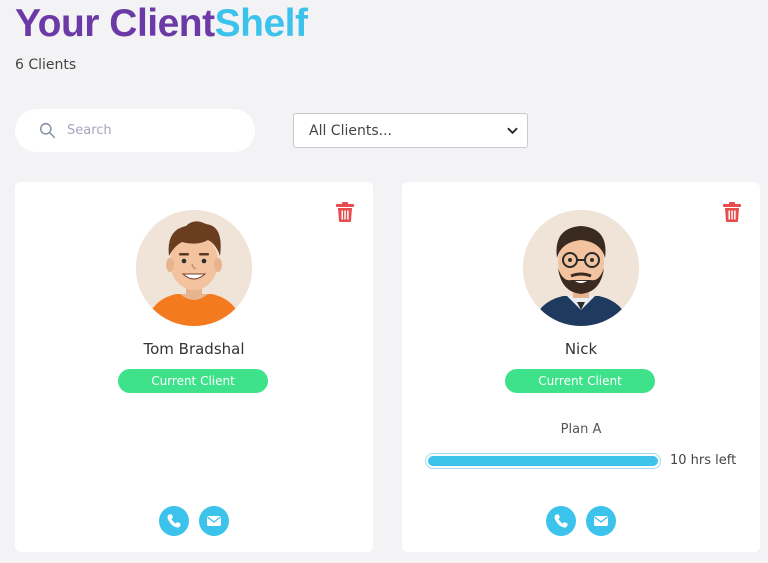 This screenshot has width=768, height=563. I want to click on client-name: Nick, so click(581, 349).